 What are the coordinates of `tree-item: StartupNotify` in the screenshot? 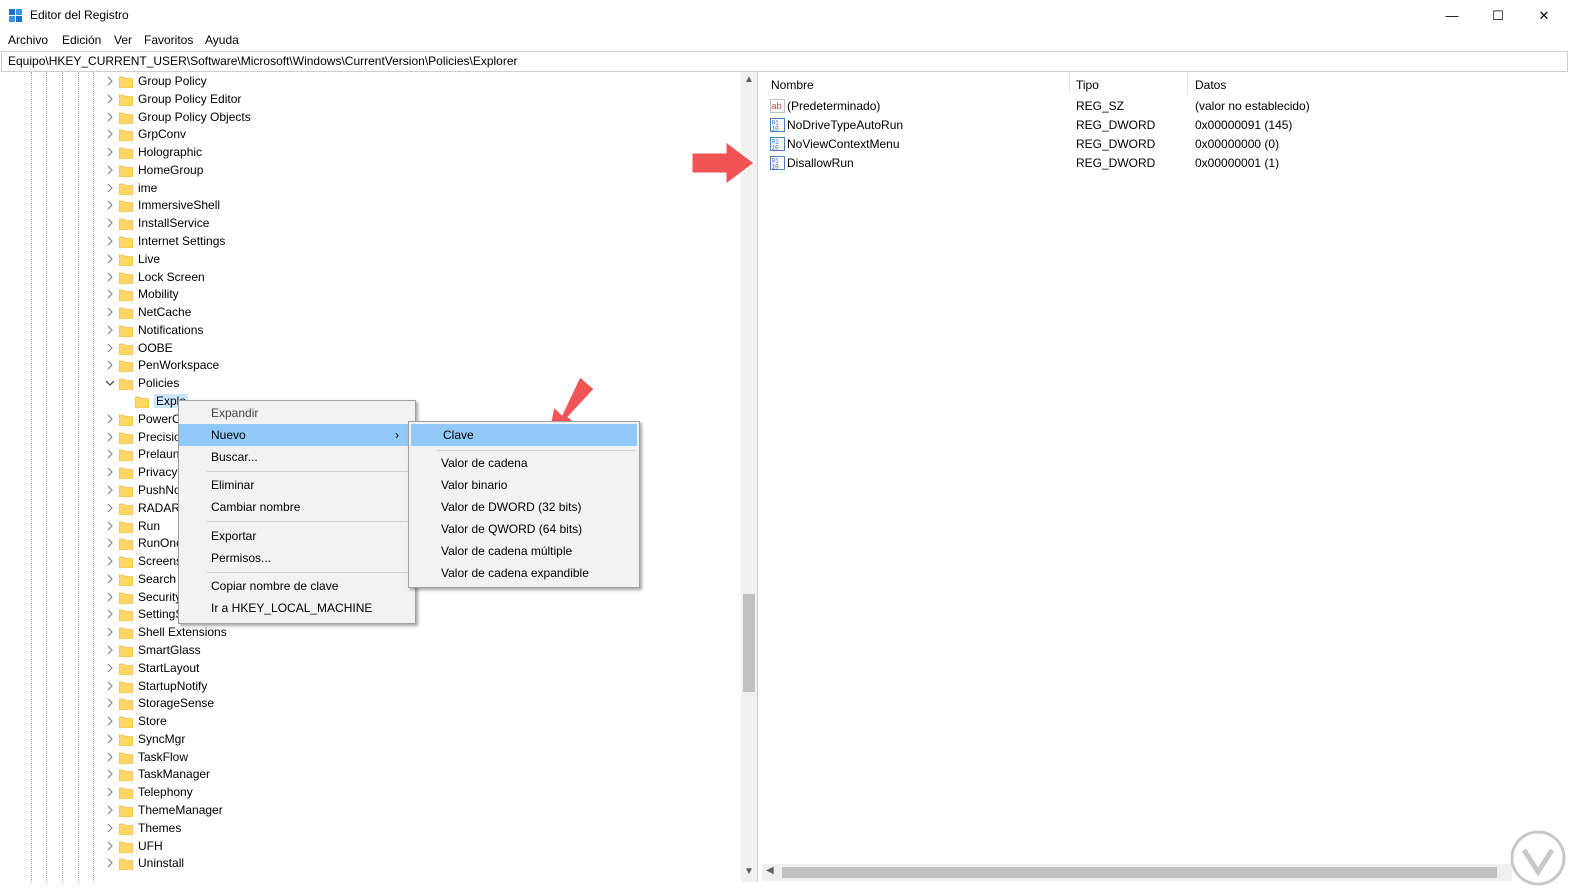 It's located at (371, 687).